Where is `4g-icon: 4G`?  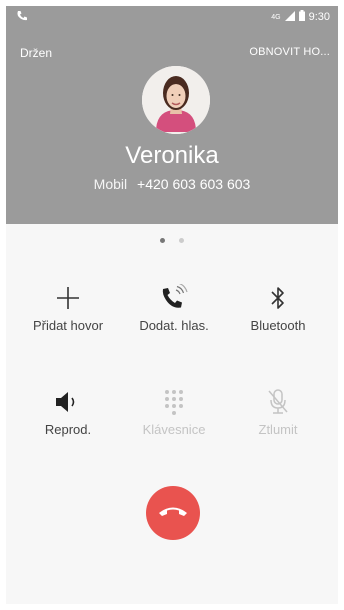
4g-icon: 4G is located at coordinates (276, 17).